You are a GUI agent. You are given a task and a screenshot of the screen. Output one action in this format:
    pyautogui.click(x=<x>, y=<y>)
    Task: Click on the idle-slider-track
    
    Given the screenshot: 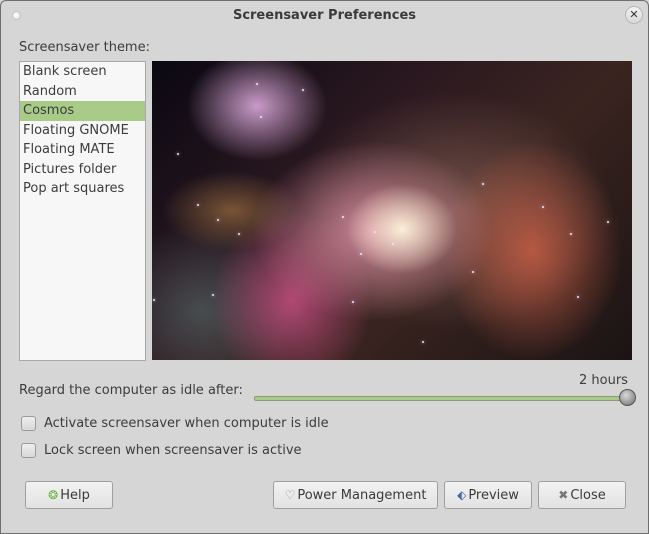 What is the action you would take?
    pyautogui.click(x=441, y=398)
    